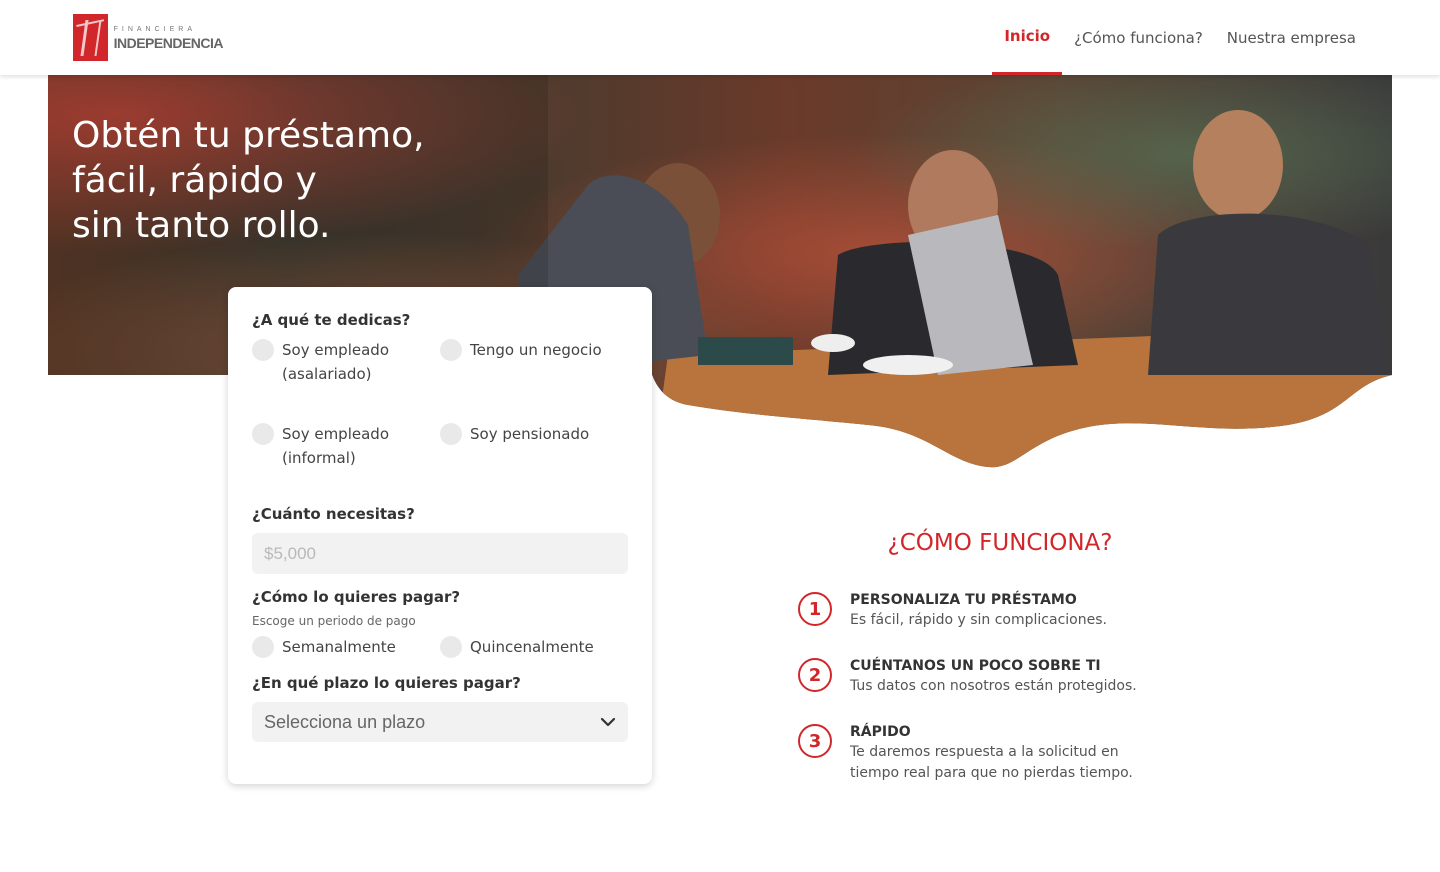  What do you see at coordinates (536, 350) in the screenshot?
I see `radio-label: Tengo un negocio` at bounding box center [536, 350].